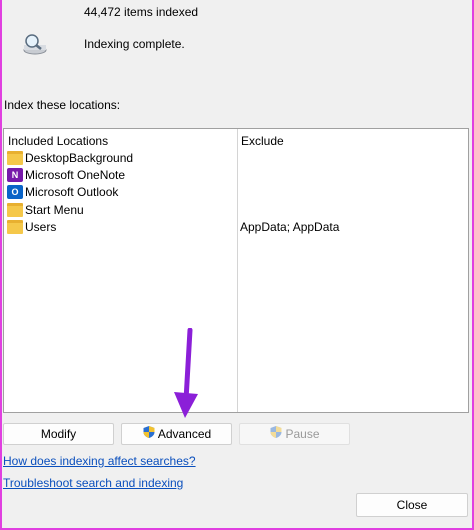 The width and height of the screenshot is (474, 530). What do you see at coordinates (75, 175) in the screenshot?
I see `location-name: Microsoft OneNote` at bounding box center [75, 175].